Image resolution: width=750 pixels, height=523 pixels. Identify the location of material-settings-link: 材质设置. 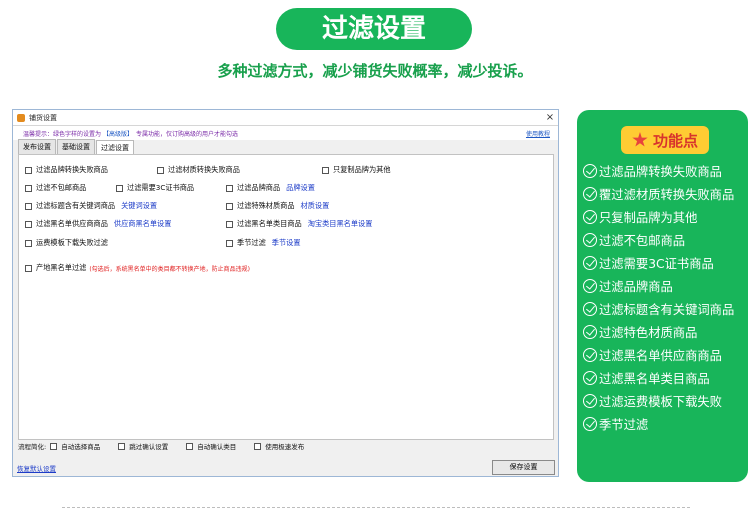
(315, 206).